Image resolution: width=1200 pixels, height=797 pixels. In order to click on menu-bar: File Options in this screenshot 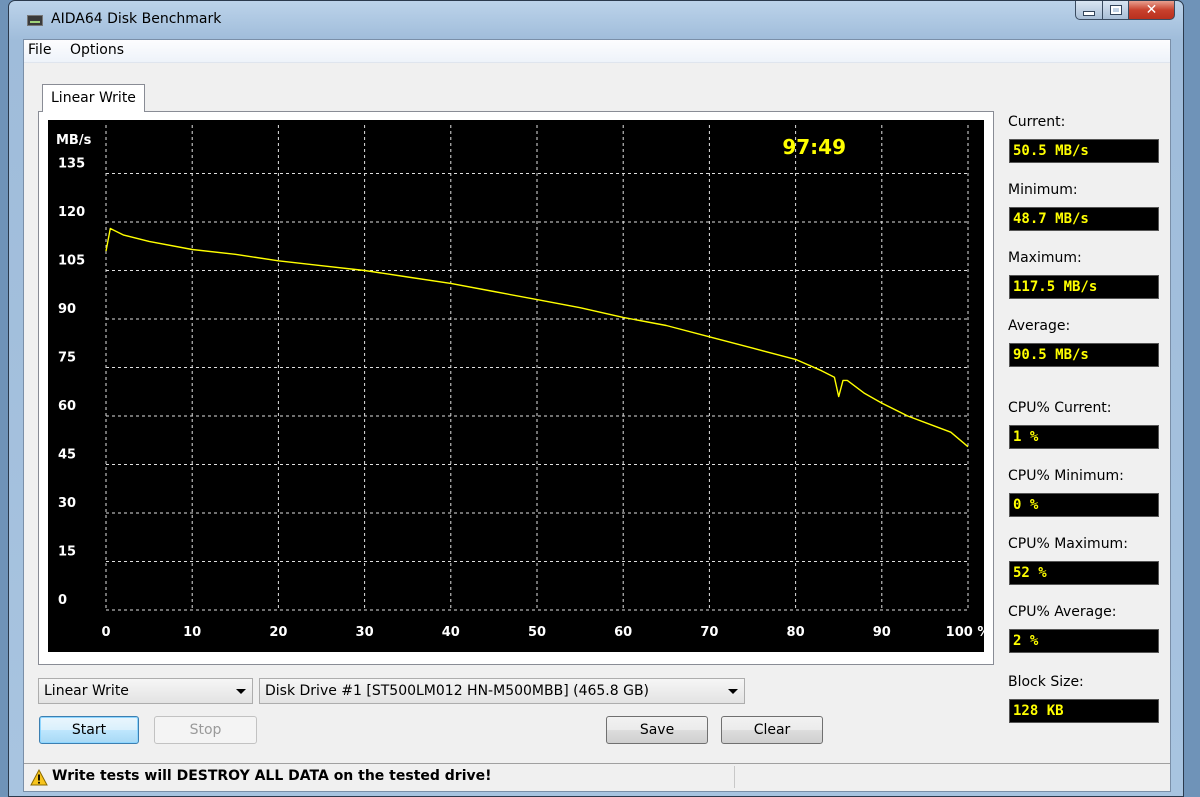, I will do `click(597, 51)`.